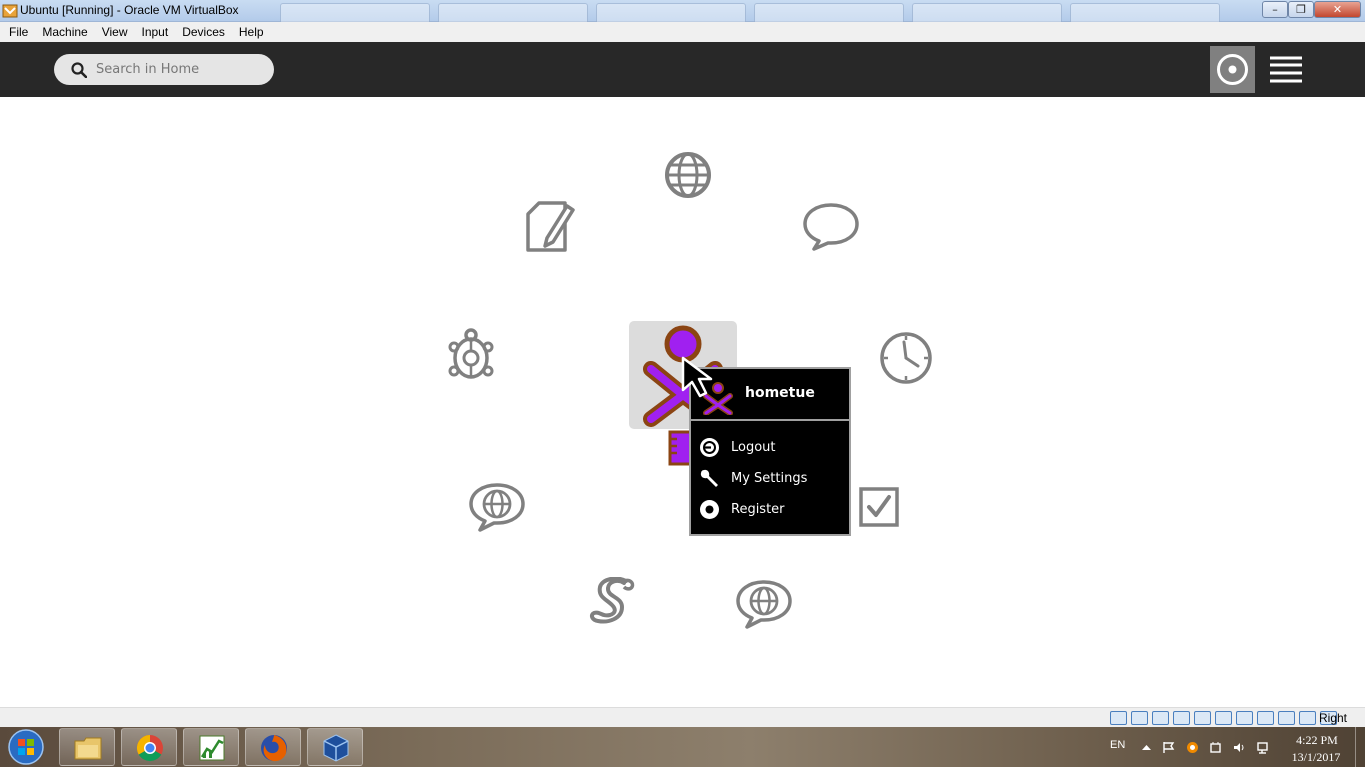  I want to click on avast-icon, so click(1192, 747).